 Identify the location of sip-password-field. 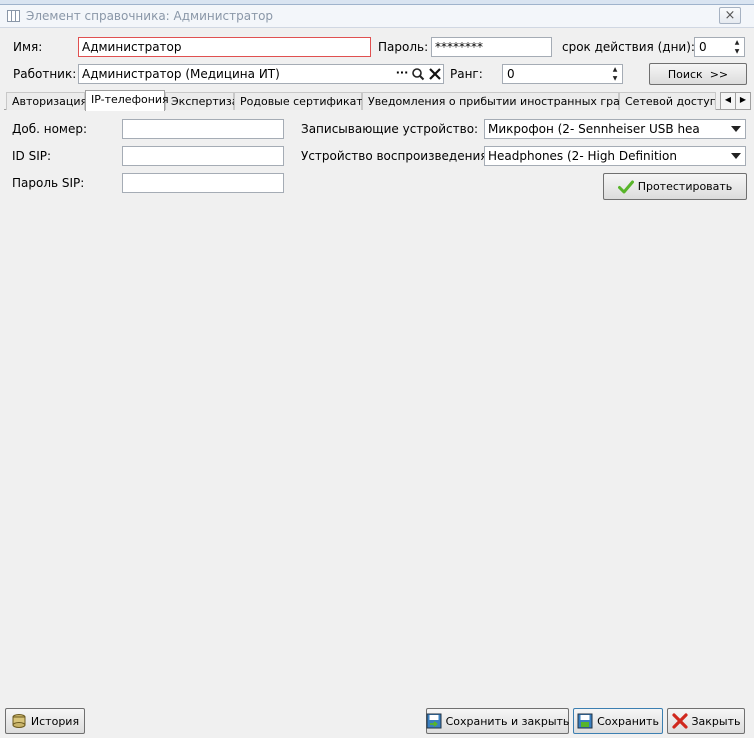
(203, 183).